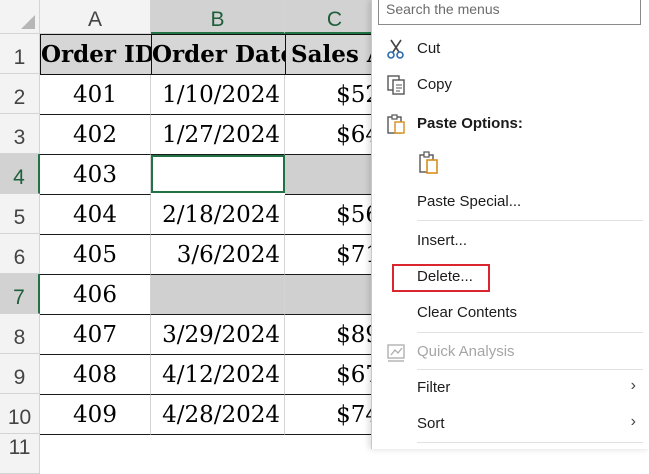 The width and height of the screenshot is (649, 474). Describe the element at coordinates (510, 388) in the screenshot. I see `menu-filter: Filter ›` at that location.